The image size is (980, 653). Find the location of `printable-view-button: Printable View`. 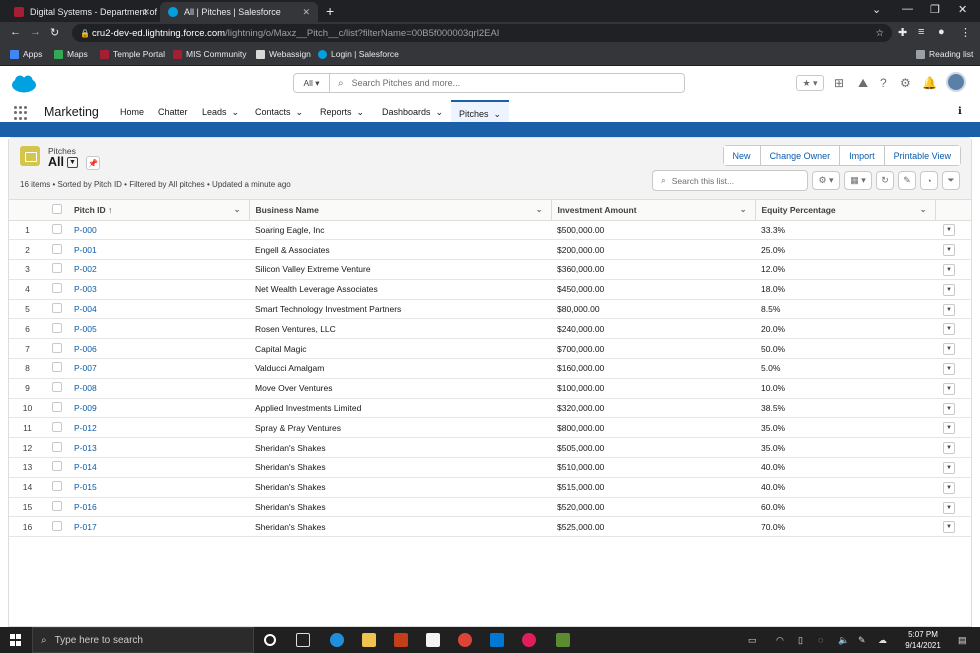

printable-view-button: Printable View is located at coordinates (921, 155).